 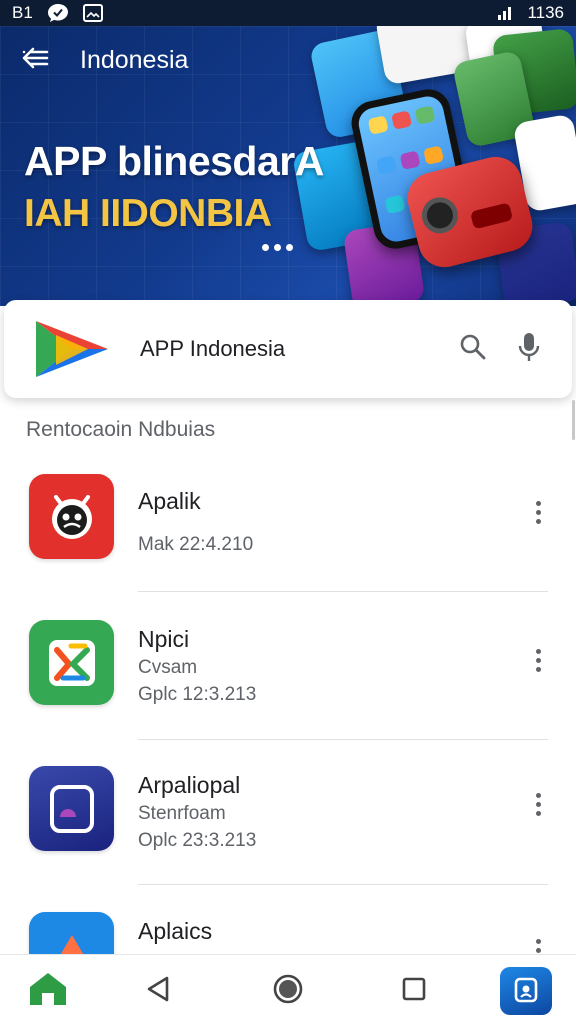 What do you see at coordinates (174, 161) in the screenshot?
I see `hero-headline: APP blinesdarA` at bounding box center [174, 161].